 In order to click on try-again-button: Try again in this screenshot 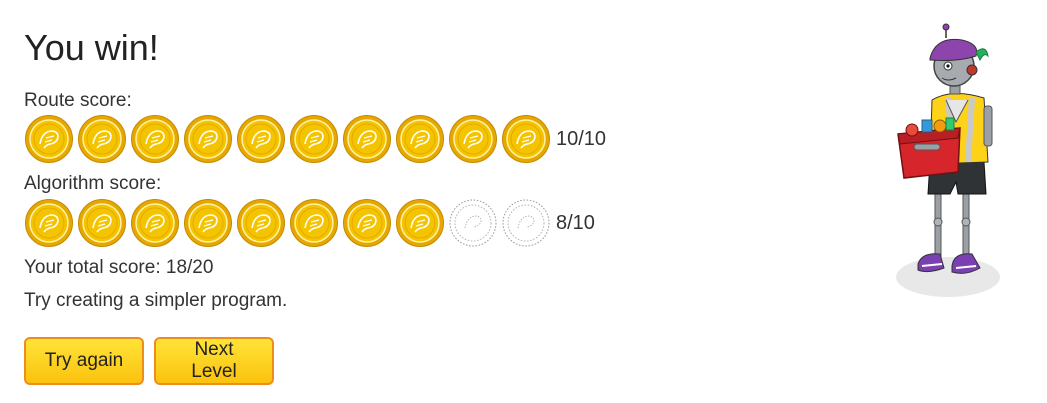, I will do `click(84, 361)`.